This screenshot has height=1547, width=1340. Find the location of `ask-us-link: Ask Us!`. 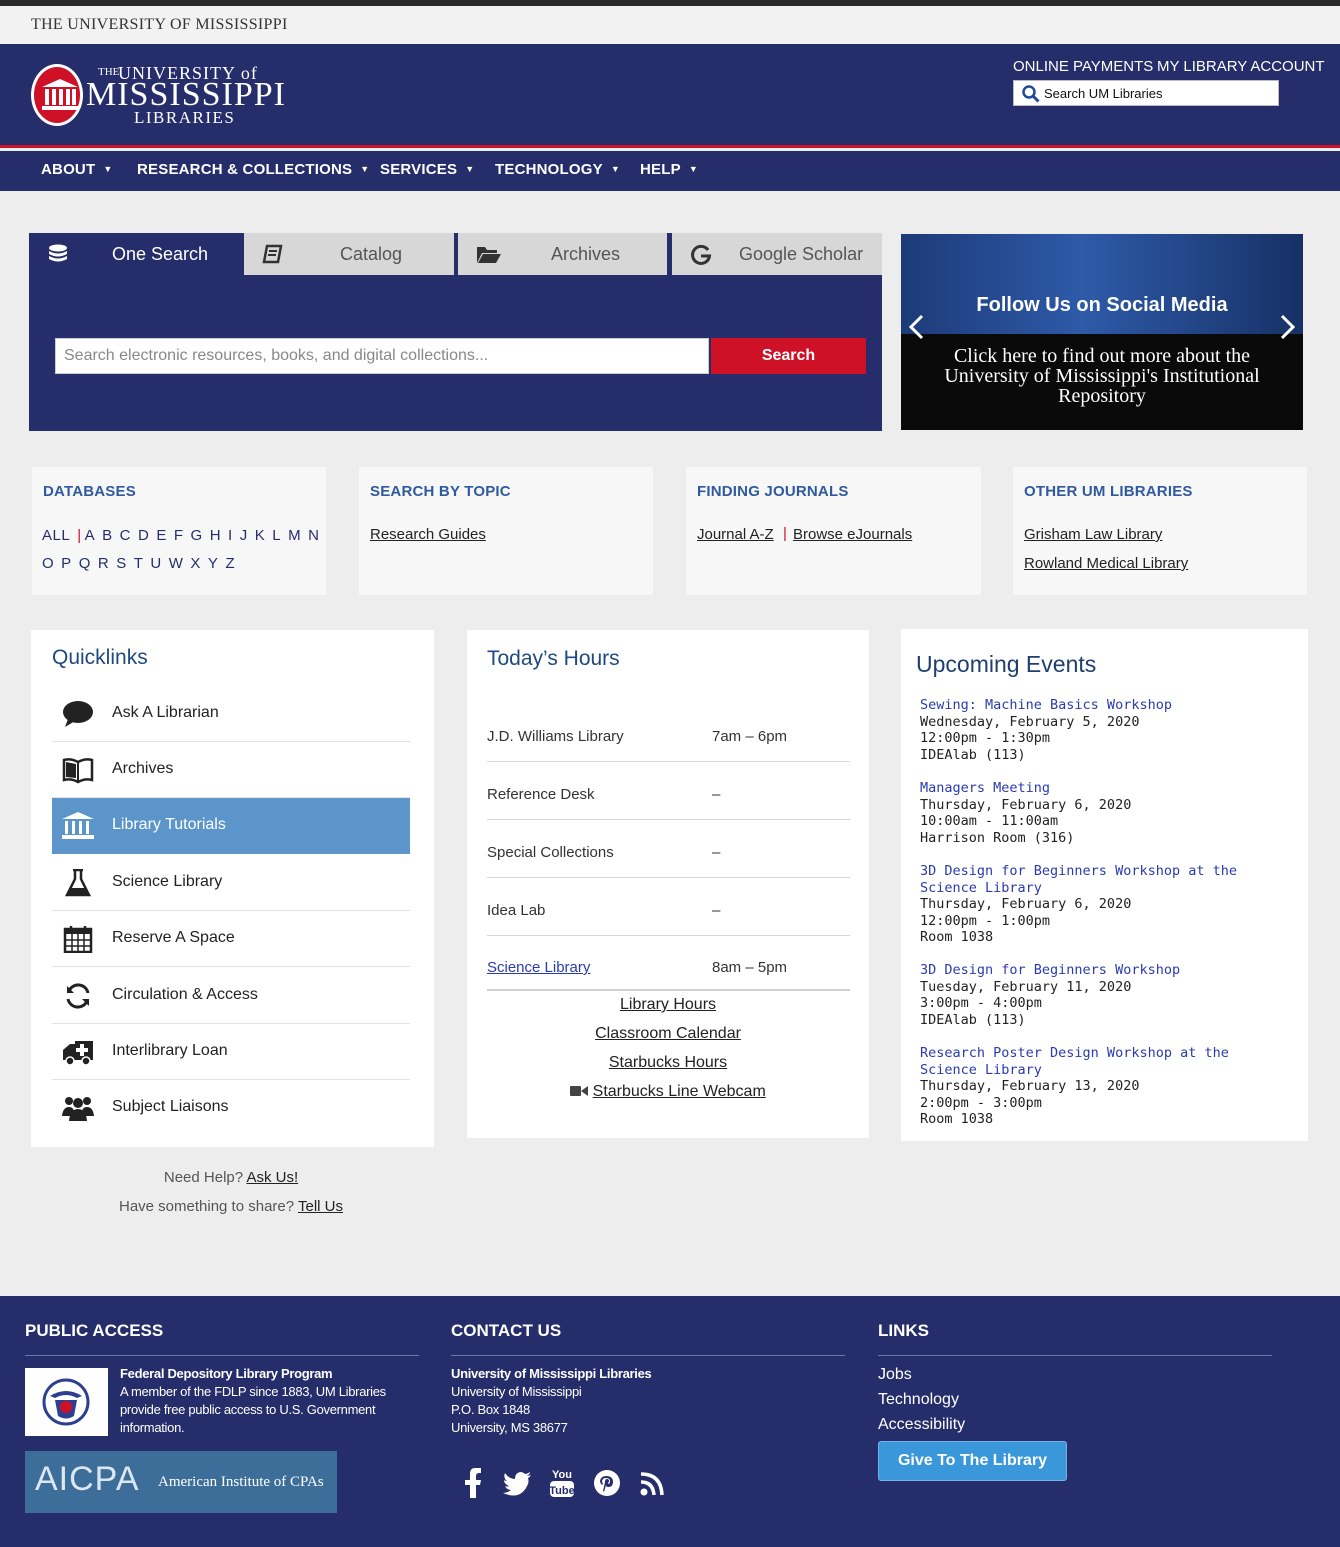

ask-us-link: Ask Us! is located at coordinates (272, 1177).